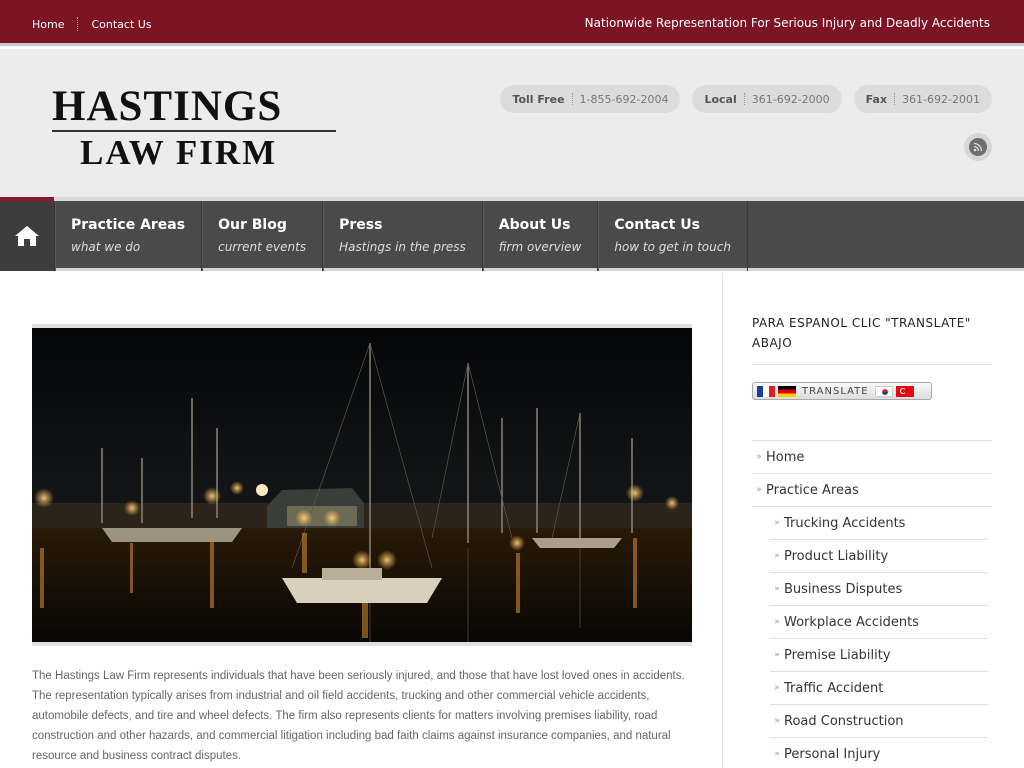  What do you see at coordinates (673, 236) in the screenshot?
I see `nav-contact-us: Contact Us how to get in touch` at bounding box center [673, 236].